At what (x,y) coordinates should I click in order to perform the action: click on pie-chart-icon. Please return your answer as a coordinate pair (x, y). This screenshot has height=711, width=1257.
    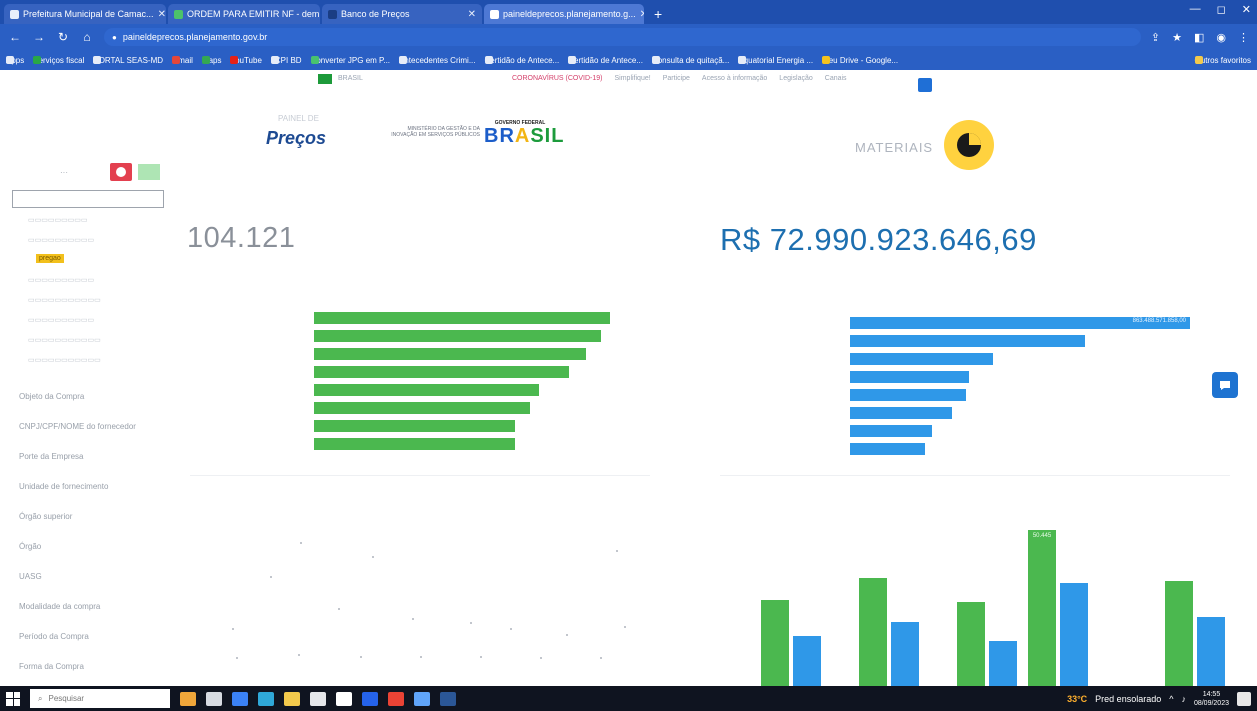
    Looking at the image, I should click on (969, 145).